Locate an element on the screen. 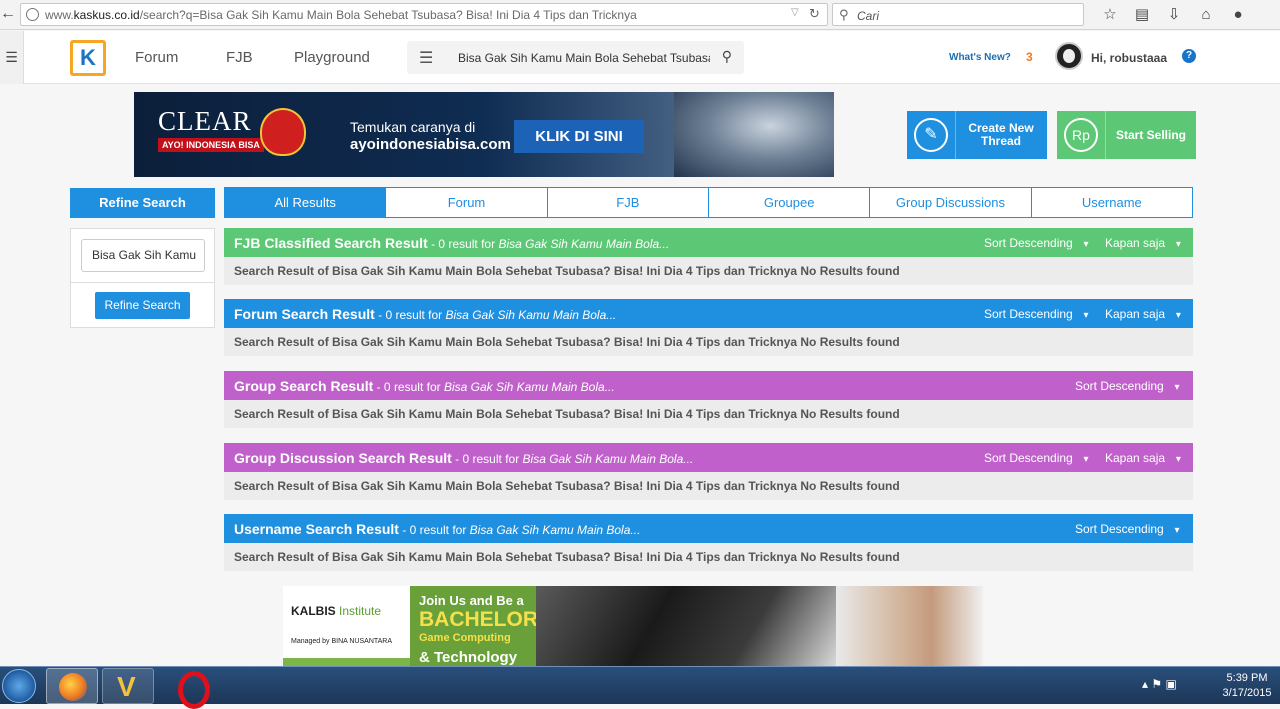  browser-search-placeholder: Cari is located at coordinates (868, 16).